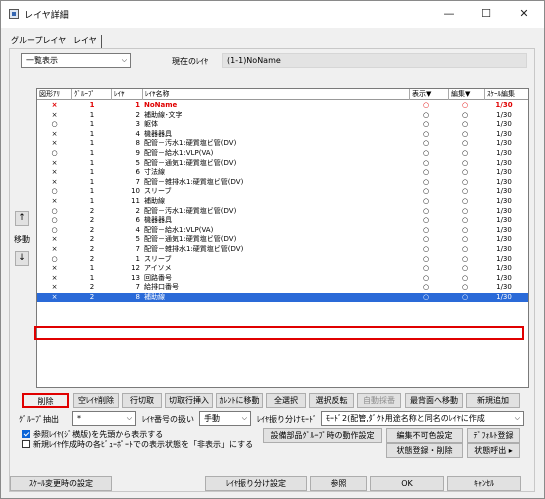 Image resolution: width=545 pixels, height=499 pixels. Describe the element at coordinates (331, 400) in the screenshot. I see `invert-selection-button: 選択反転` at that location.